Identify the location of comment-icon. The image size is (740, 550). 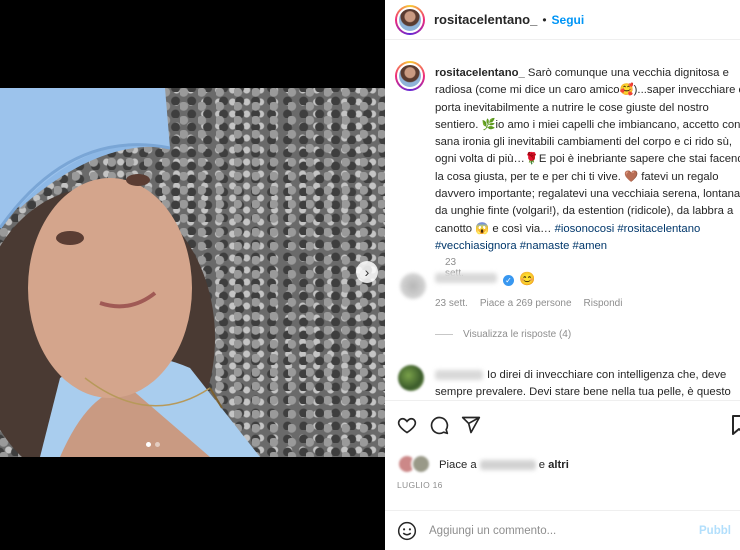
(439, 425).